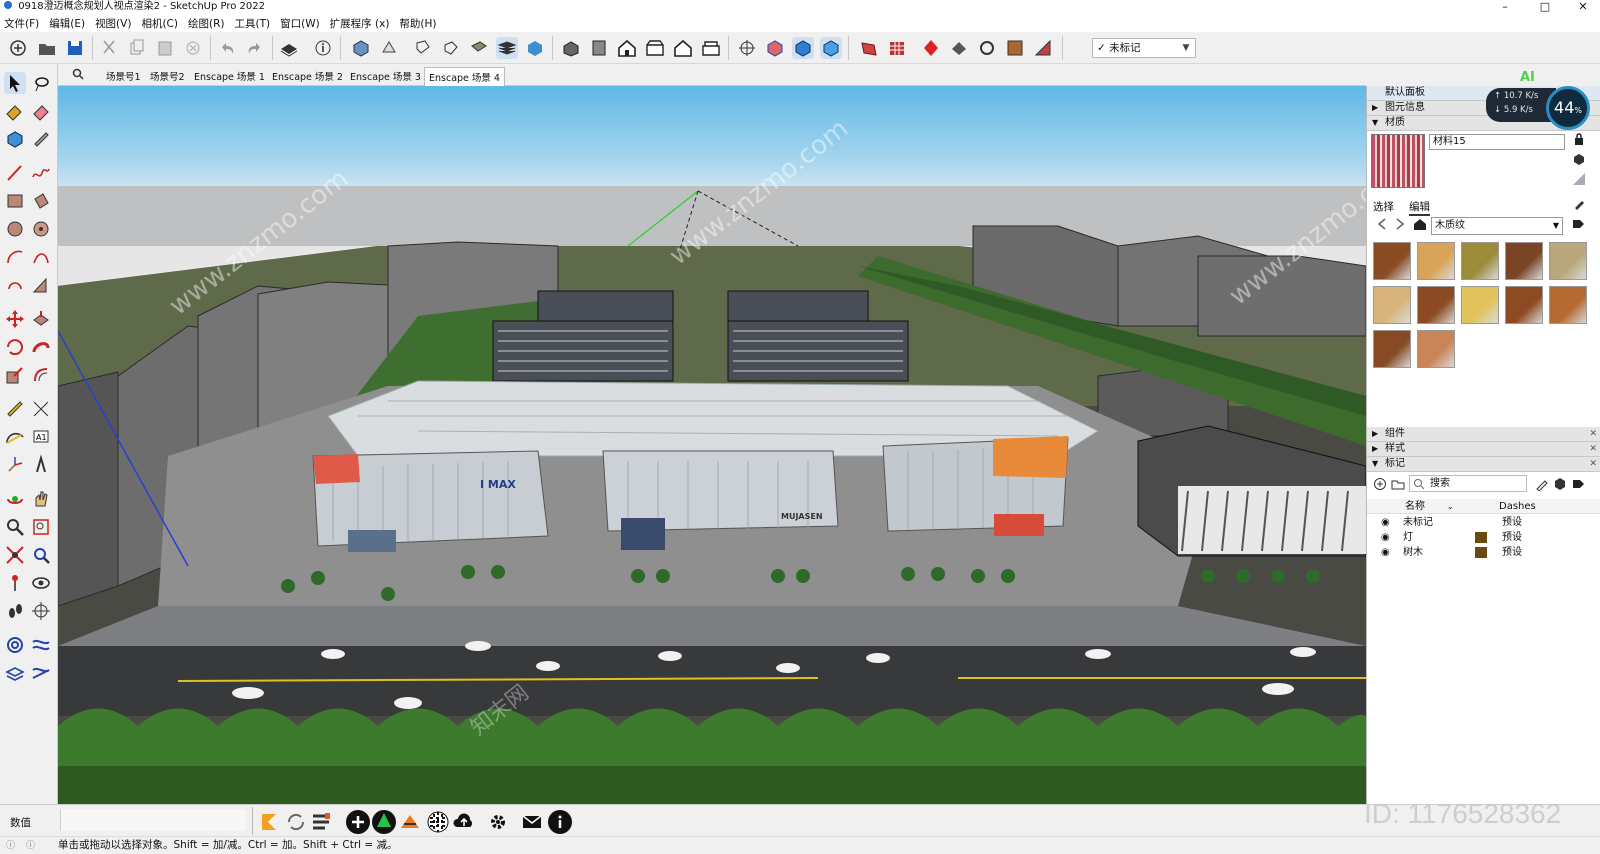  Describe the element at coordinates (507, 48) in the screenshot. I see `layers-icon` at that location.